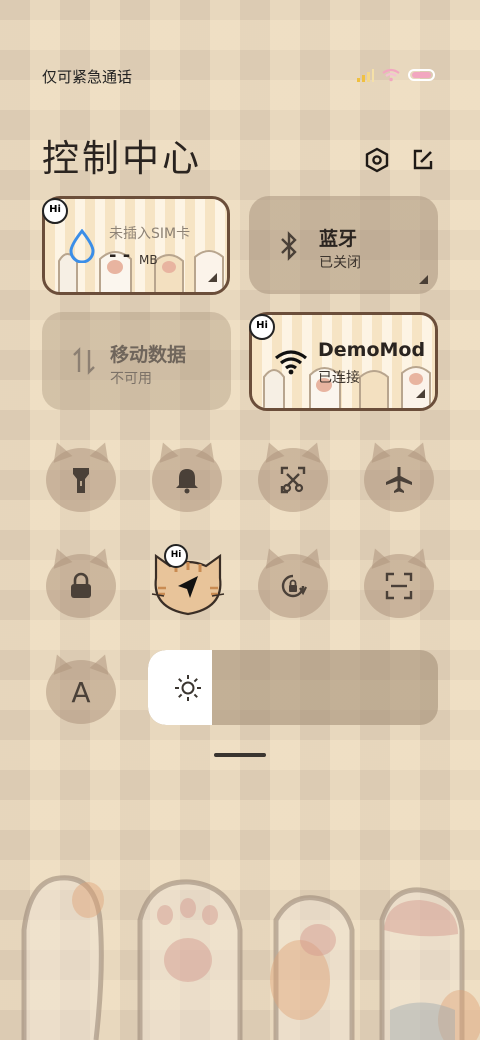  What do you see at coordinates (340, 263) in the screenshot?
I see `bluetooth-status: 已关闭` at bounding box center [340, 263].